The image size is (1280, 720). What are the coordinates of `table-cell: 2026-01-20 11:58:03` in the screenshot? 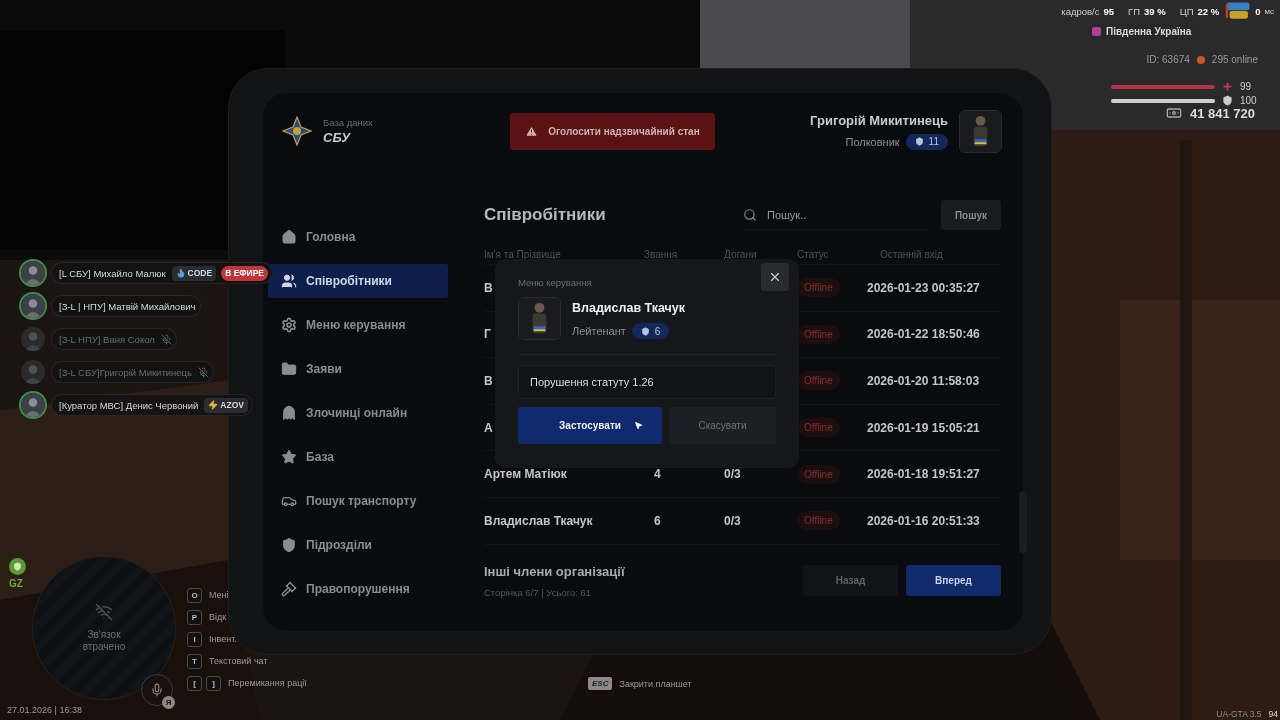 It's located at (923, 381).